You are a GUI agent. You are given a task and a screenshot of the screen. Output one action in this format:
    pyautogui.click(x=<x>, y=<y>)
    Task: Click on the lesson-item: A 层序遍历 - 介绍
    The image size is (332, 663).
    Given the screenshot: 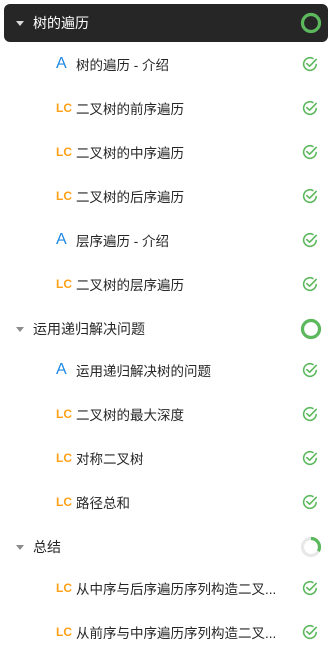 What is the action you would take?
    pyautogui.click(x=166, y=240)
    